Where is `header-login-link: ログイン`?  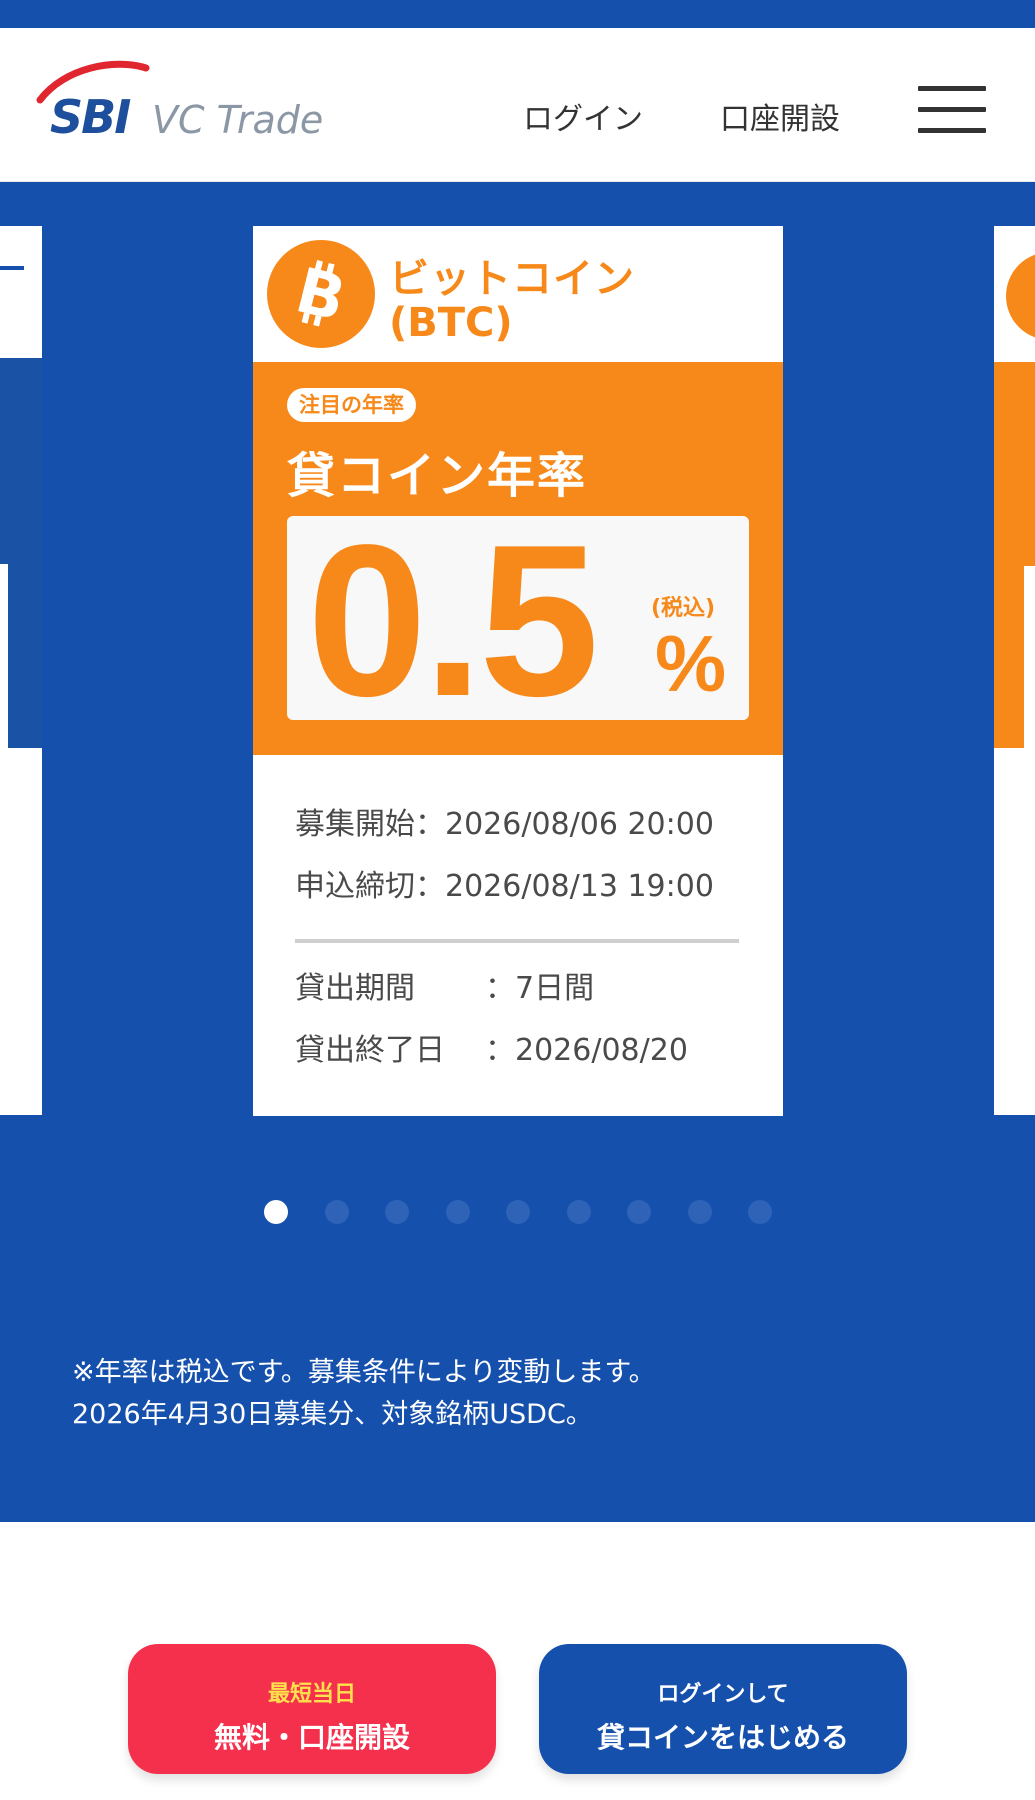 header-login-link: ログイン is located at coordinates (583, 116).